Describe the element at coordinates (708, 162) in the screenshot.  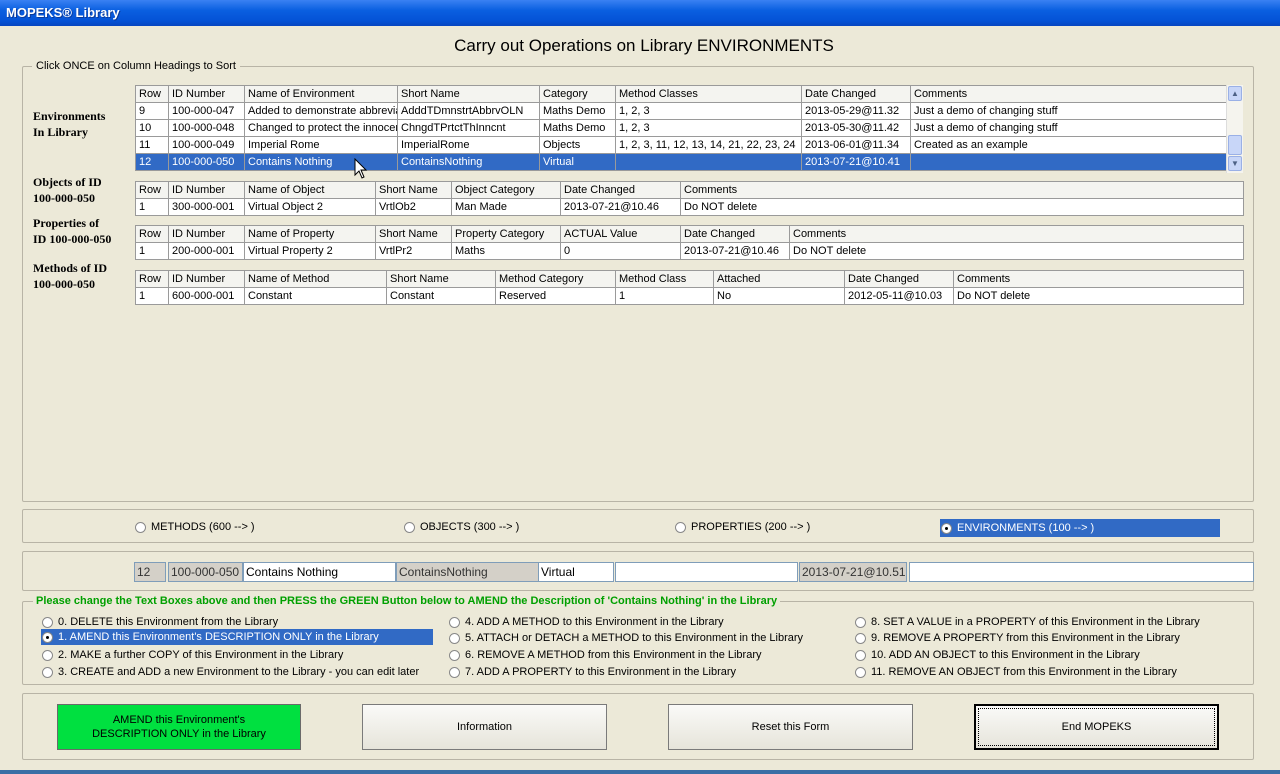
I see `table-cell` at that location.